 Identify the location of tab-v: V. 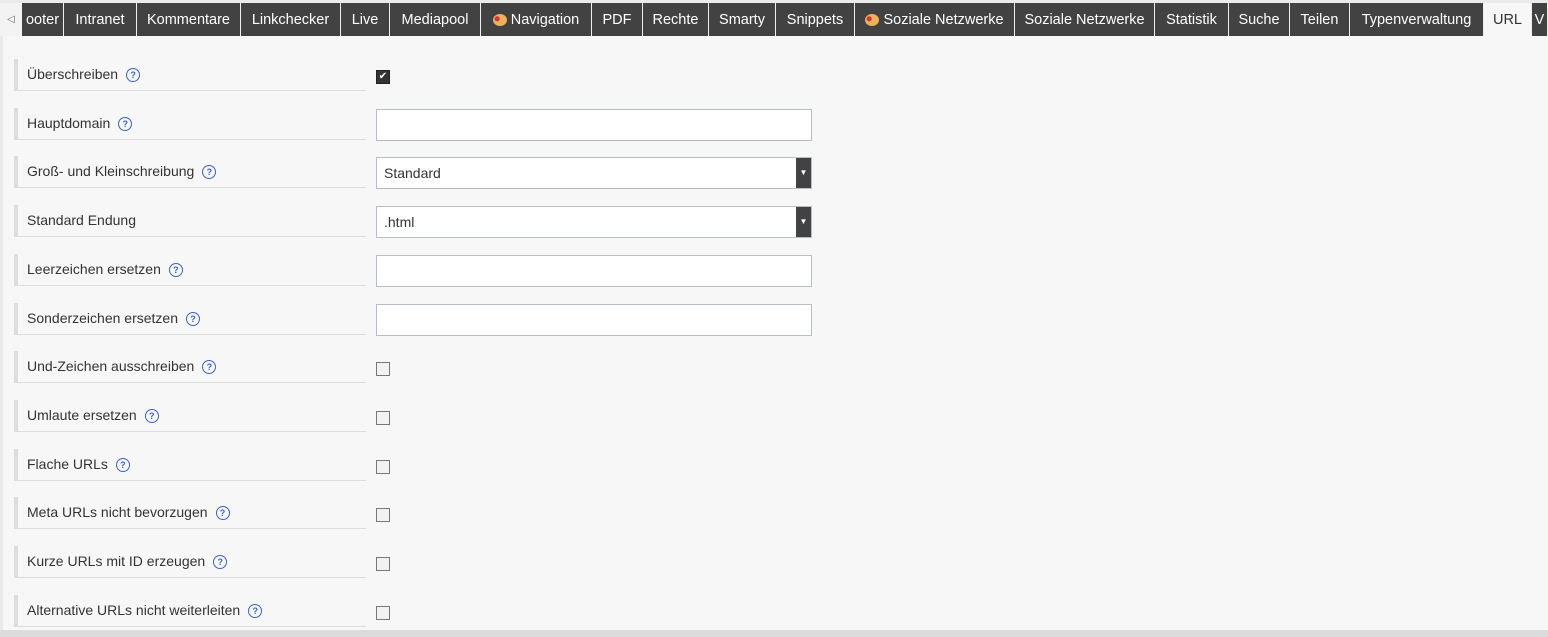
(1540, 19).